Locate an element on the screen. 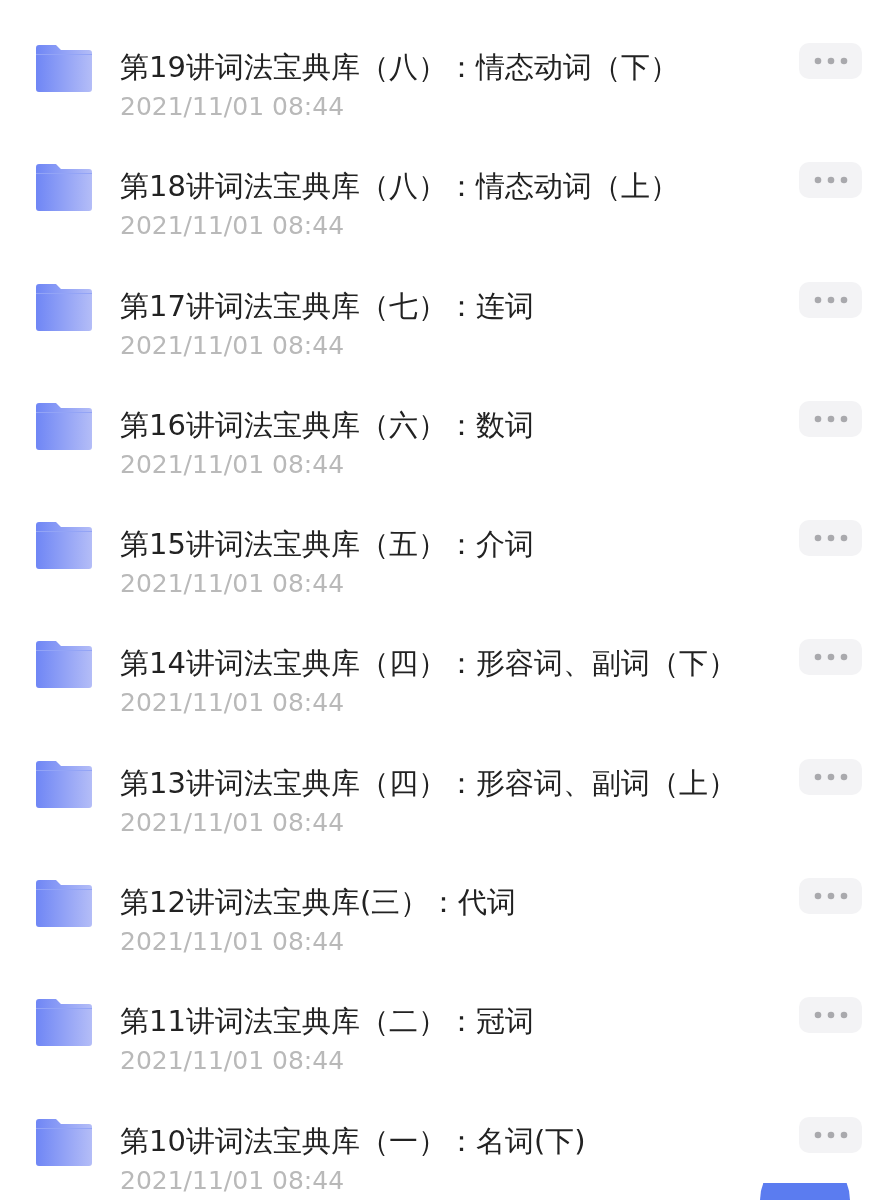  file-name: 第10讲词法宝典库（一）：名词(下) is located at coordinates (353, 1141).